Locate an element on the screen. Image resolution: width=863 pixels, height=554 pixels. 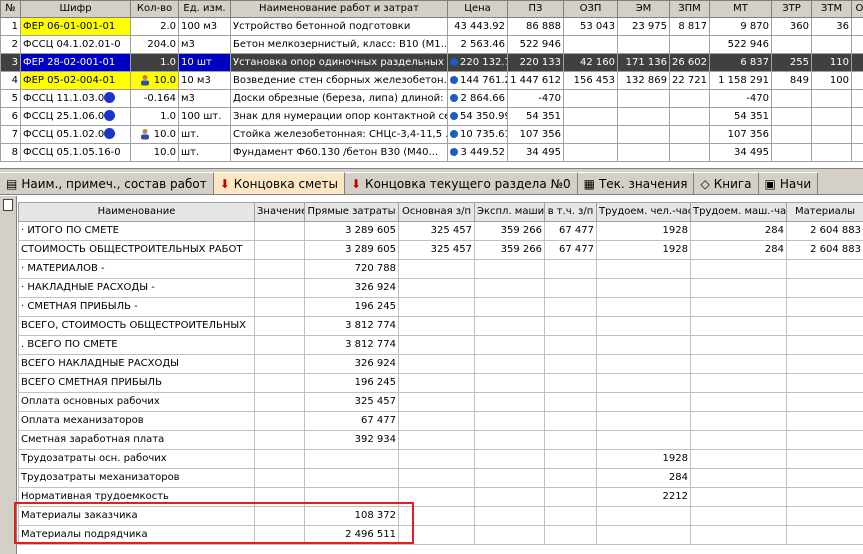
cell-price: 54 350.99 is located at coordinates (477, 116).